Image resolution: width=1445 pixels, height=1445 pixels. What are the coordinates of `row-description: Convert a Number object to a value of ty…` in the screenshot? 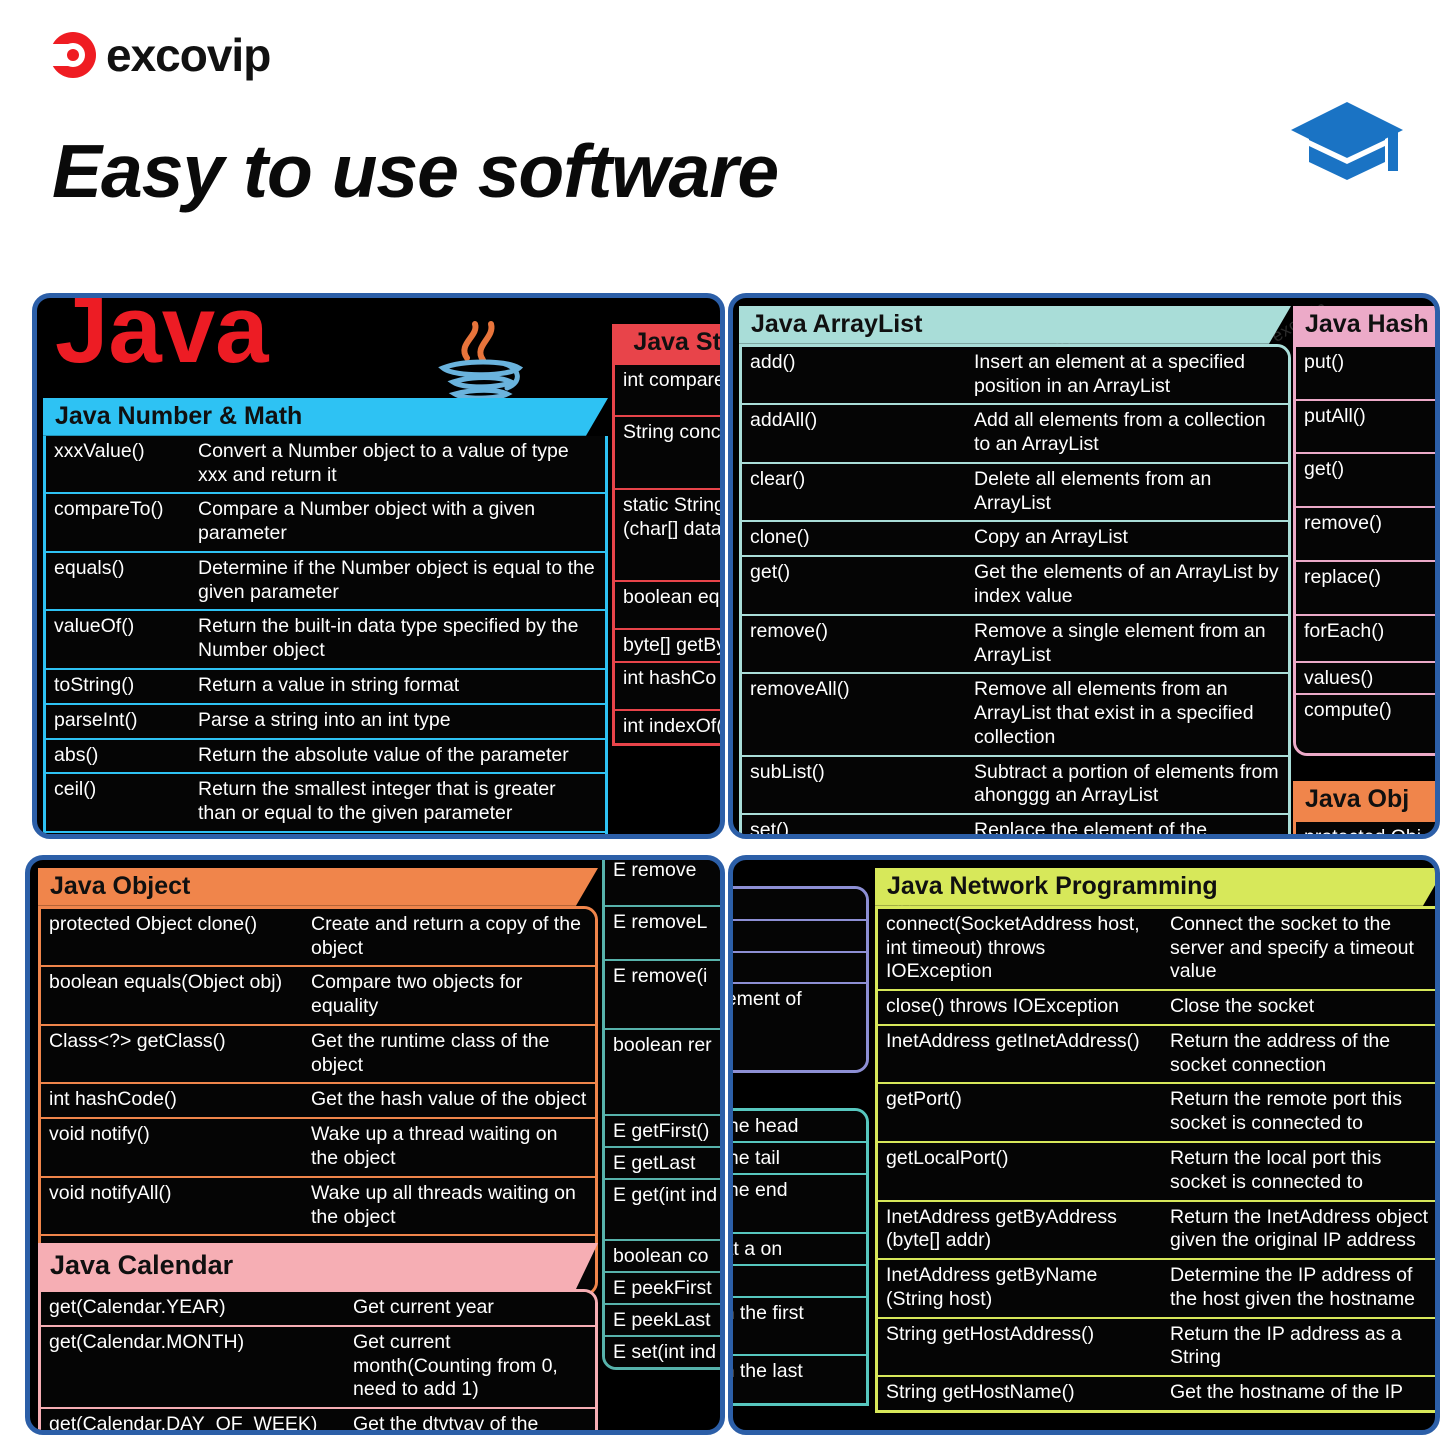 It's located at (397, 464).